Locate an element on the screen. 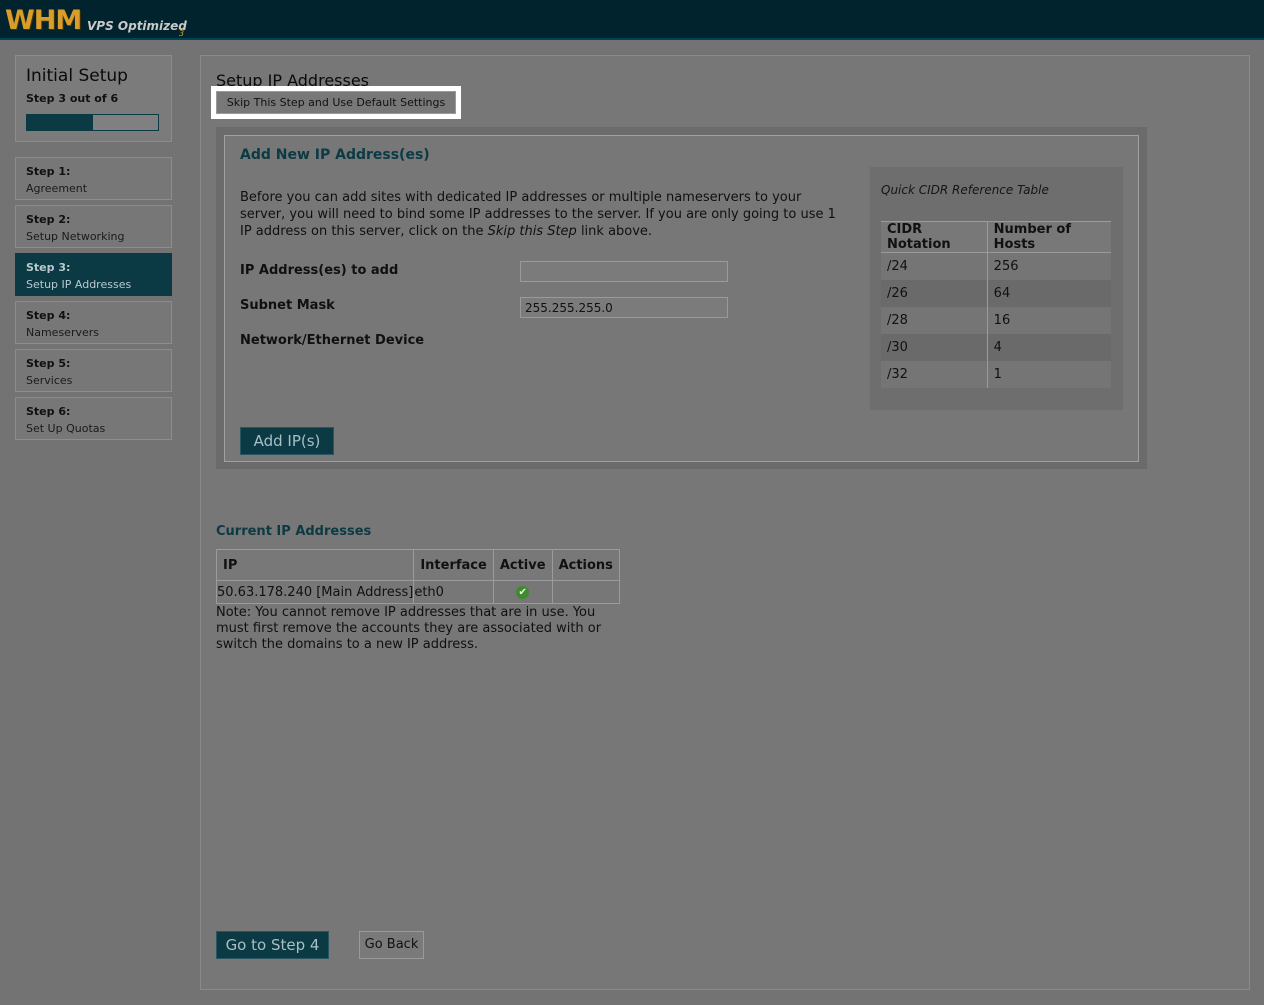 This screenshot has height=1005, width=1264. active-check-icon: ✔ is located at coordinates (523, 592).